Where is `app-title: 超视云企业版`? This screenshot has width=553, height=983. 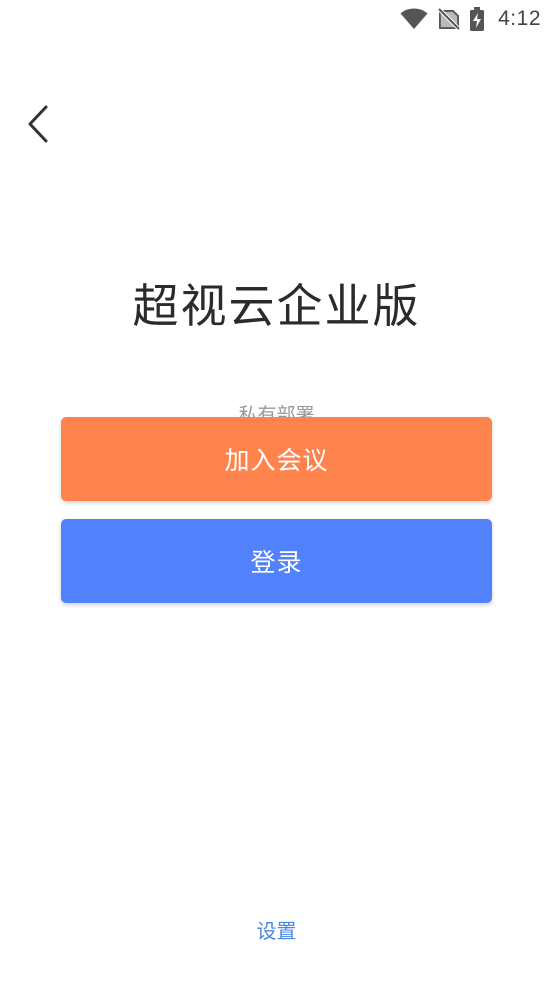 app-title: 超视云企业版 is located at coordinates (276, 306).